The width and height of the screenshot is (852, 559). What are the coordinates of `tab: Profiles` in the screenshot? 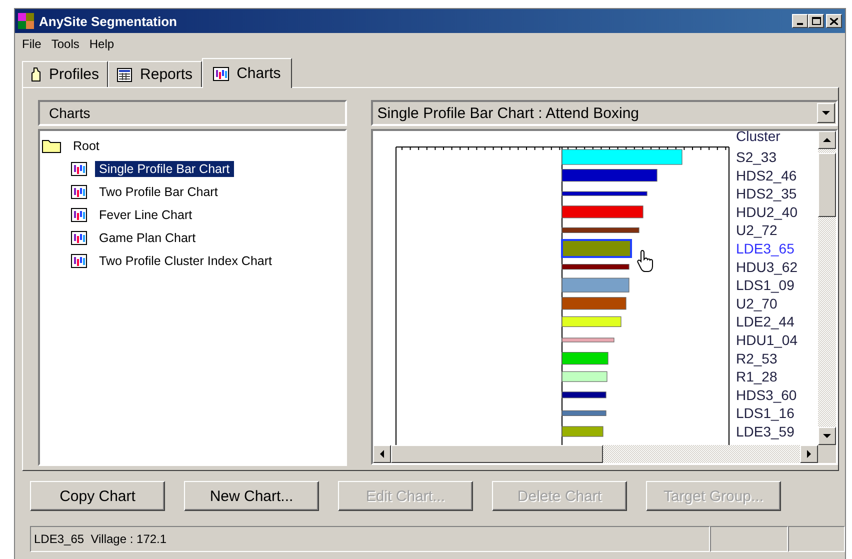 It's located at (65, 74).